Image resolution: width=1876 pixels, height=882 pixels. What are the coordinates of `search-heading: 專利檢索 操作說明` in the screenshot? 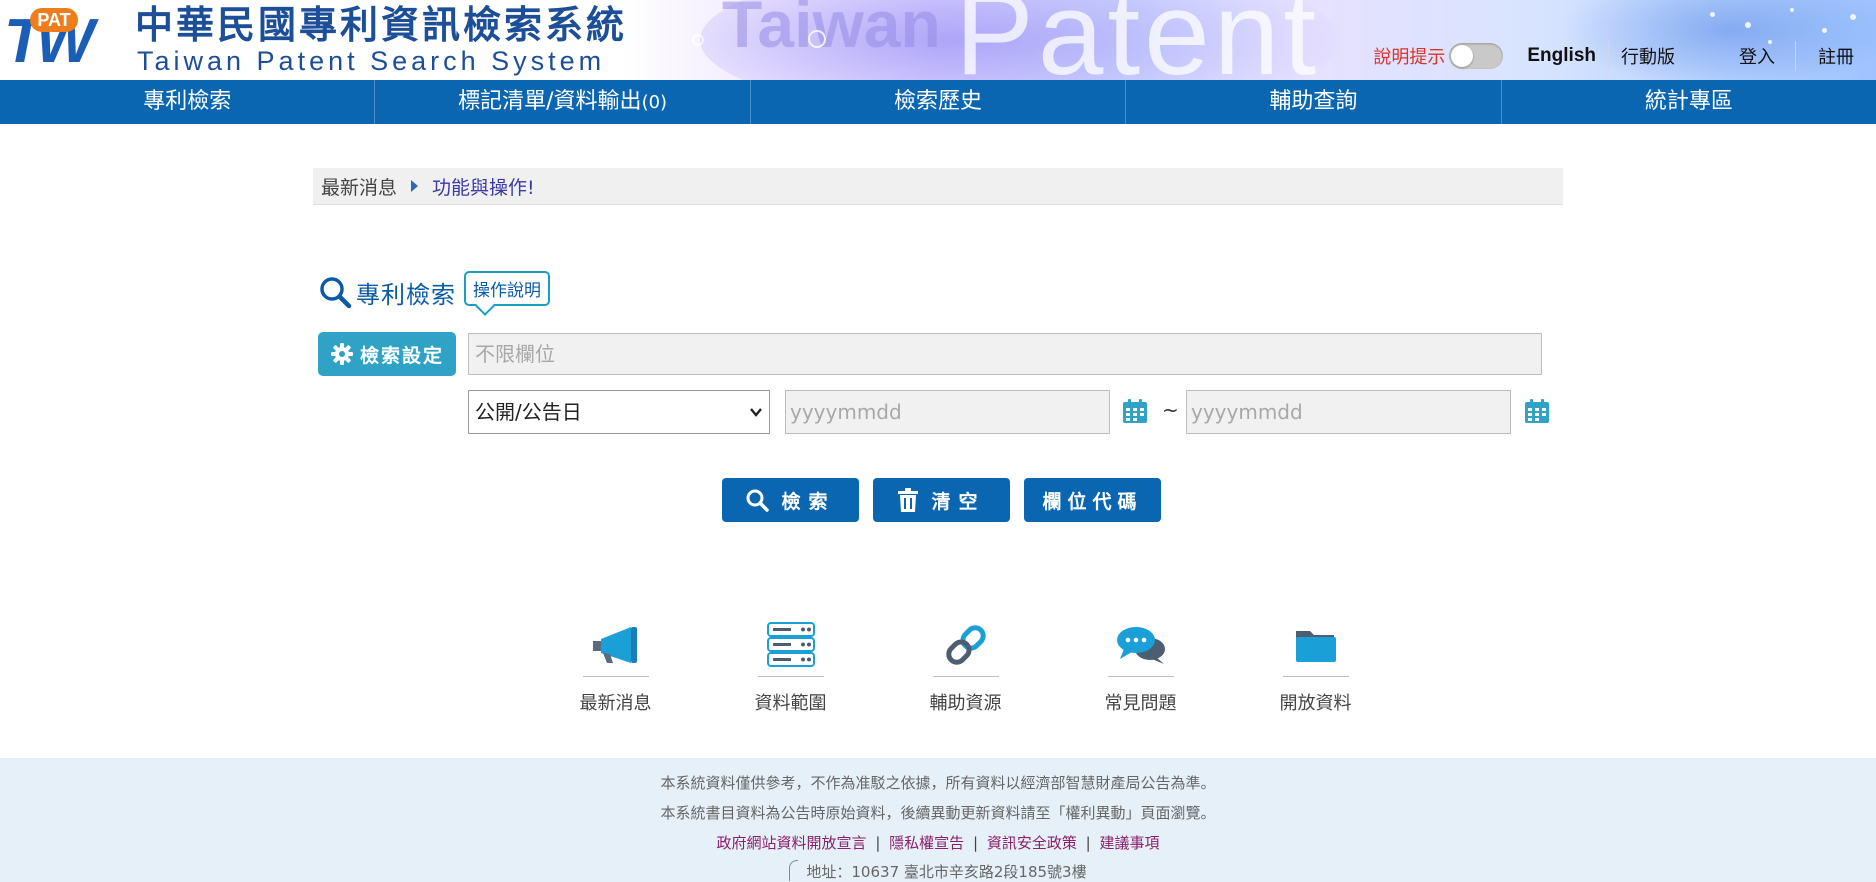 It's located at (434, 292).